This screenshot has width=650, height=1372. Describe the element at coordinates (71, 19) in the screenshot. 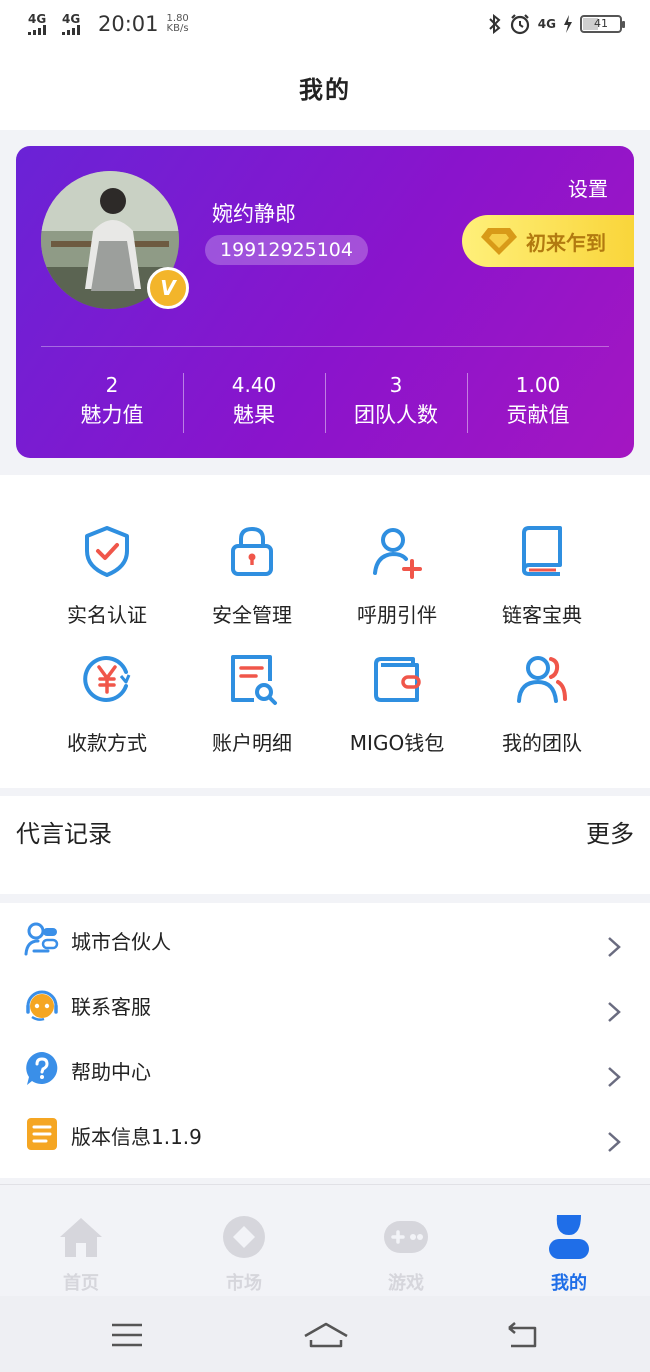

I see `signal-label-2: 4G` at that location.